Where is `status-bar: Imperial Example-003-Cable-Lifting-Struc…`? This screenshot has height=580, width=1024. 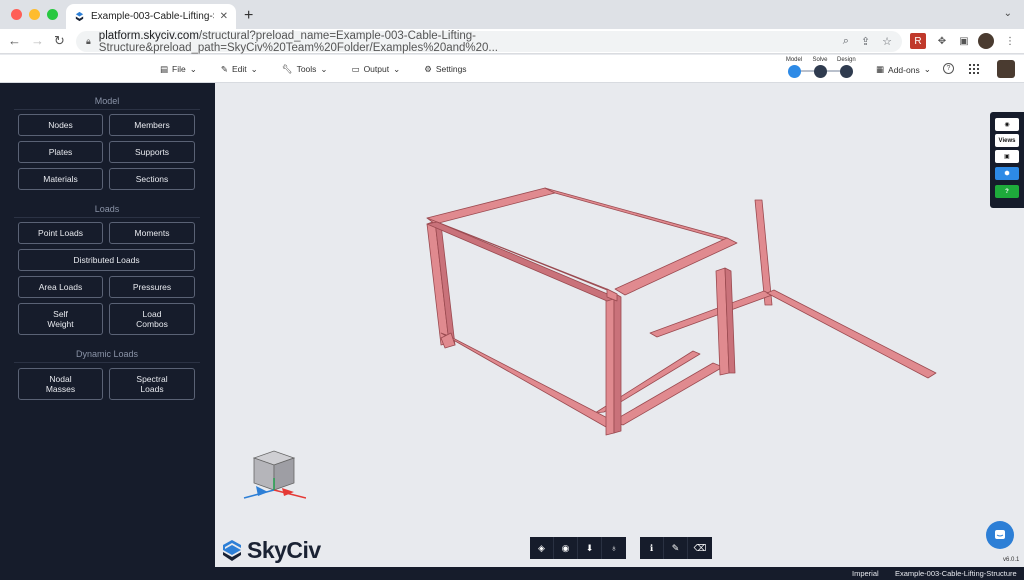
status-bar: Imperial Example-003-Cable-Lifting-Struc… is located at coordinates (619, 573).